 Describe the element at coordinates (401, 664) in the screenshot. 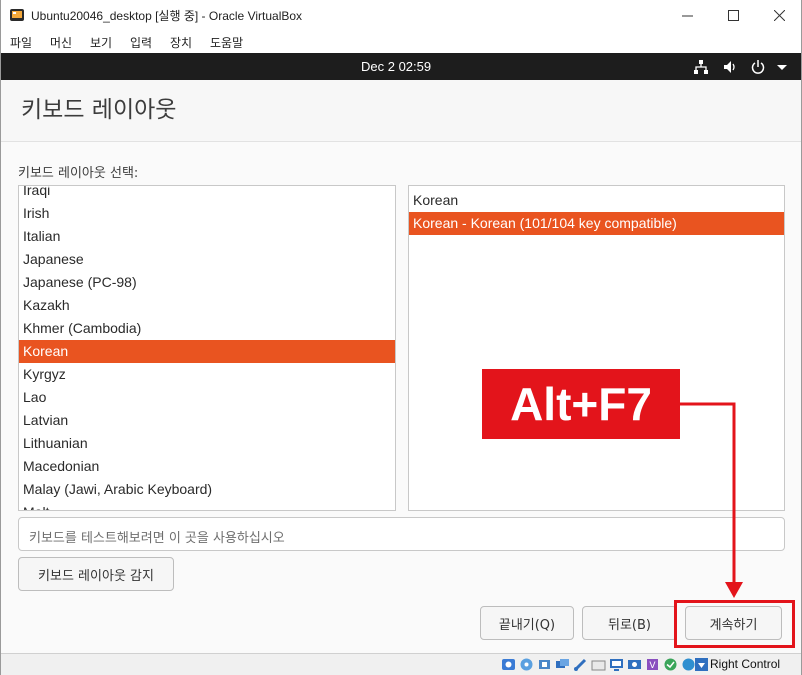

I see `vm-statusbar: V Right Control` at that location.